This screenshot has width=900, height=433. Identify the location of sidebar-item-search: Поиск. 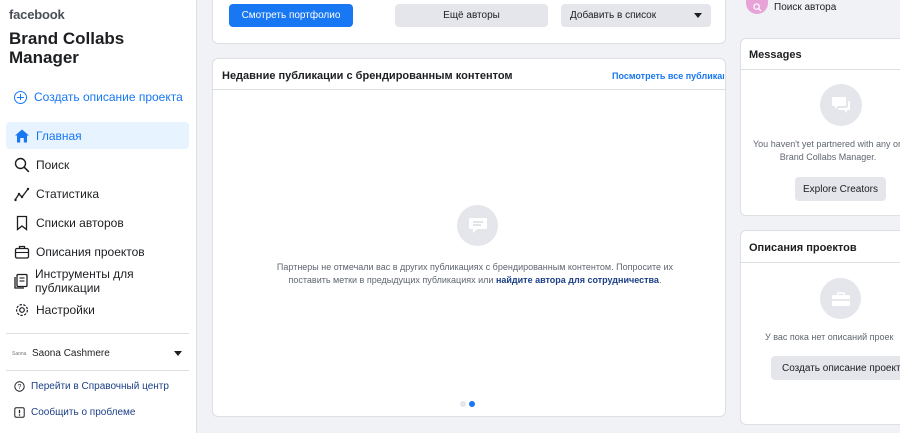
(97, 164).